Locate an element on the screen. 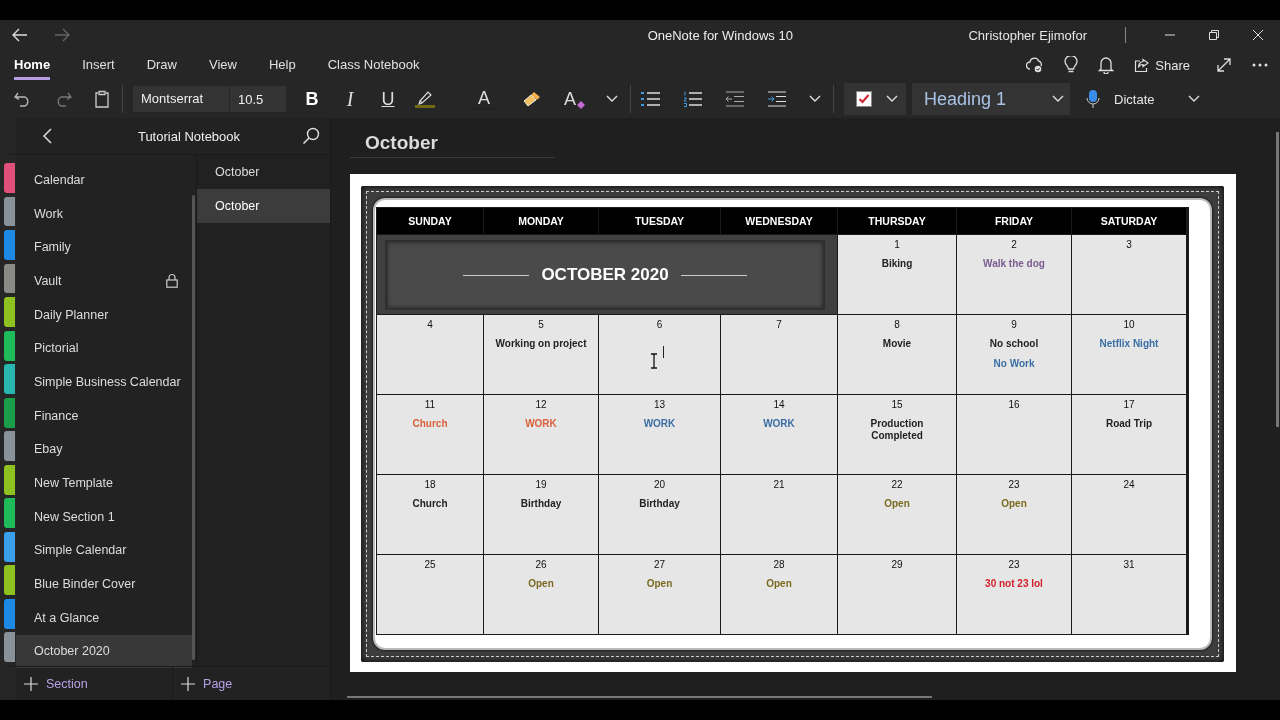 The image size is (1280, 720). calendar-day-cell: 2 Walk the dog is located at coordinates (1014, 274).